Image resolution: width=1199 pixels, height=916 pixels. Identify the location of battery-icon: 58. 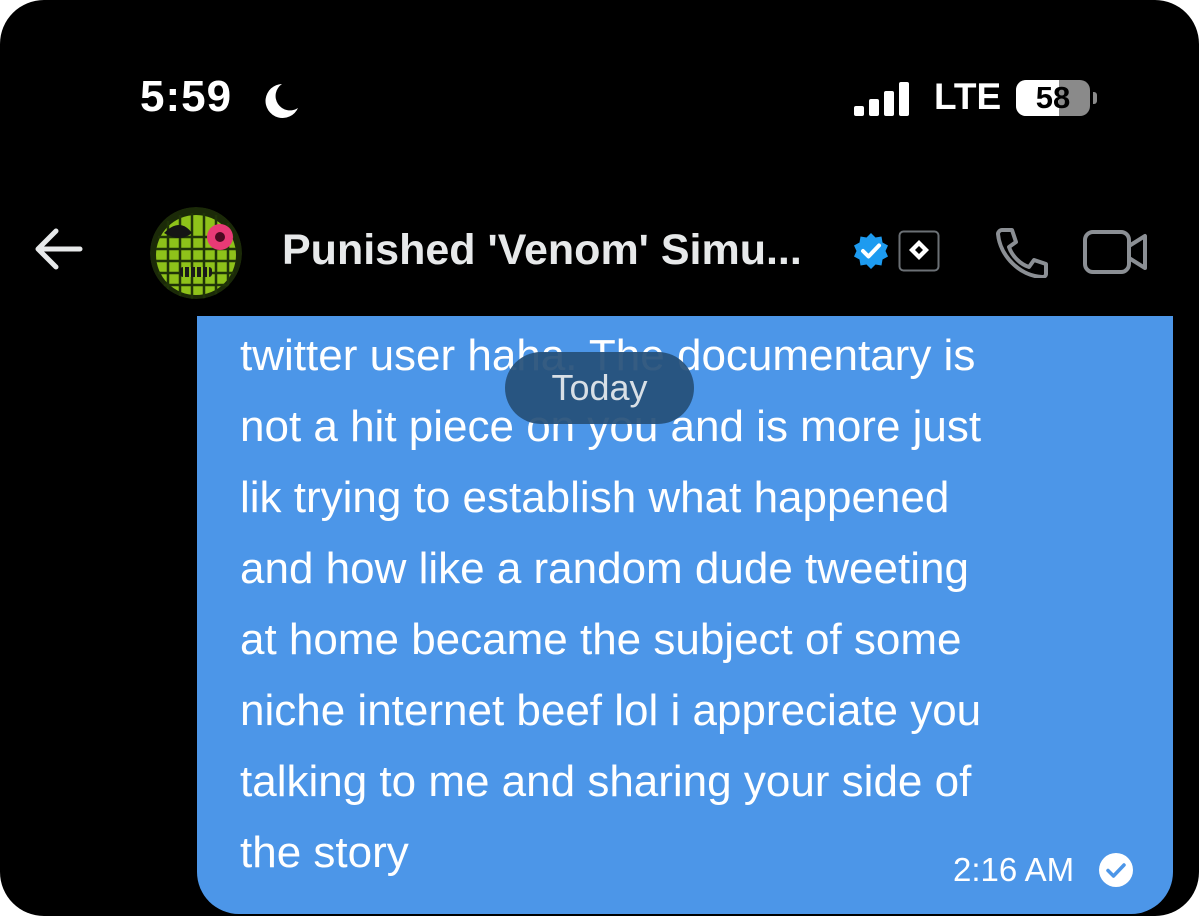
(1053, 98).